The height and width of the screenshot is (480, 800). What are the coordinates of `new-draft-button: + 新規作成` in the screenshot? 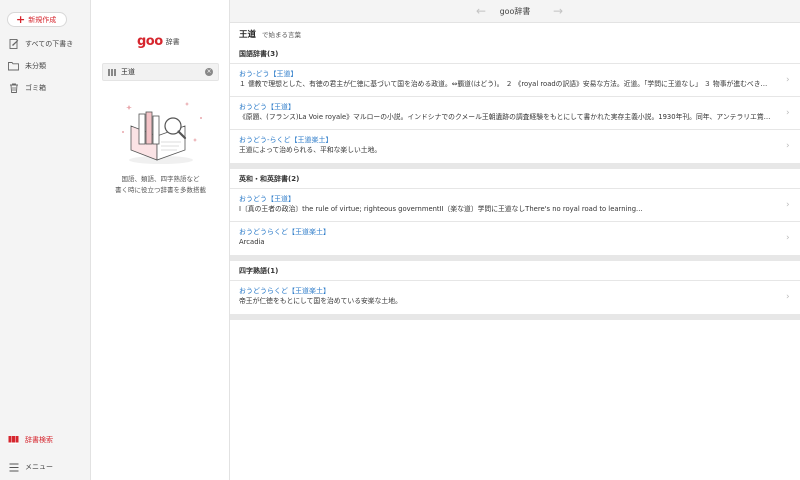 It's located at (37, 19).